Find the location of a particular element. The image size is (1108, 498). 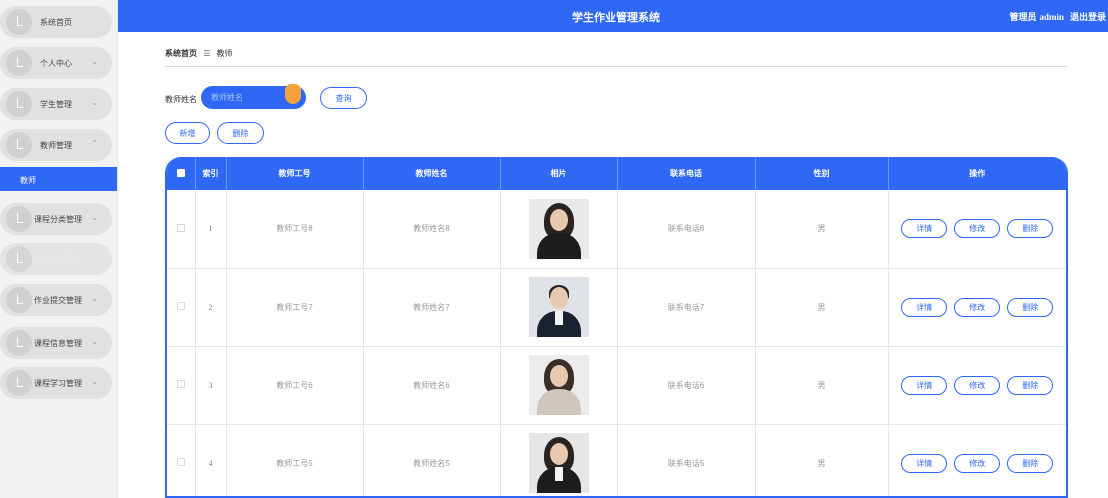

column-header: 相片 is located at coordinates (559, 173).